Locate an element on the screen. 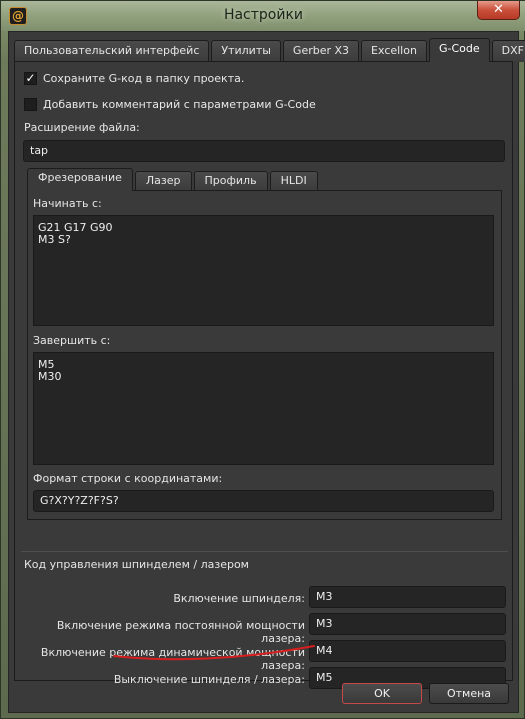 The image size is (525, 719). tab-gcode: G-Code is located at coordinates (459, 50).